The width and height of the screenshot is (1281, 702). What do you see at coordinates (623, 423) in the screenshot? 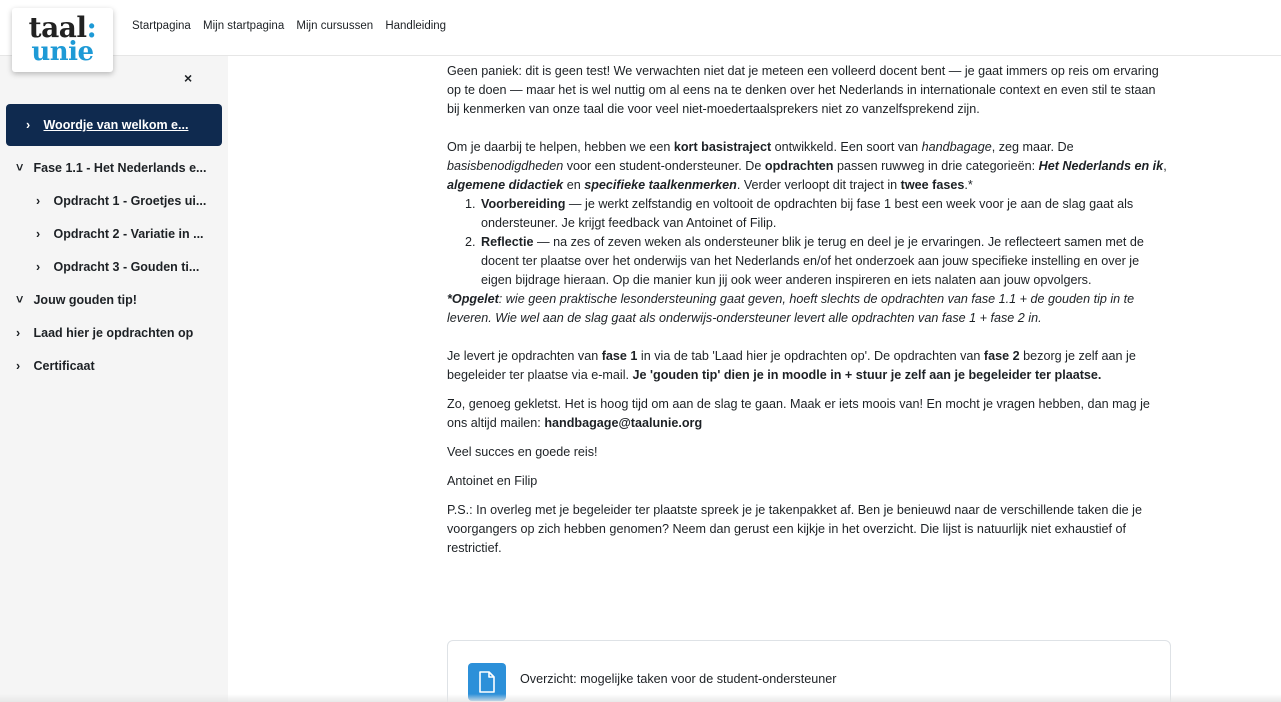
I see `contact-email: handbagage@taalunie.org` at bounding box center [623, 423].